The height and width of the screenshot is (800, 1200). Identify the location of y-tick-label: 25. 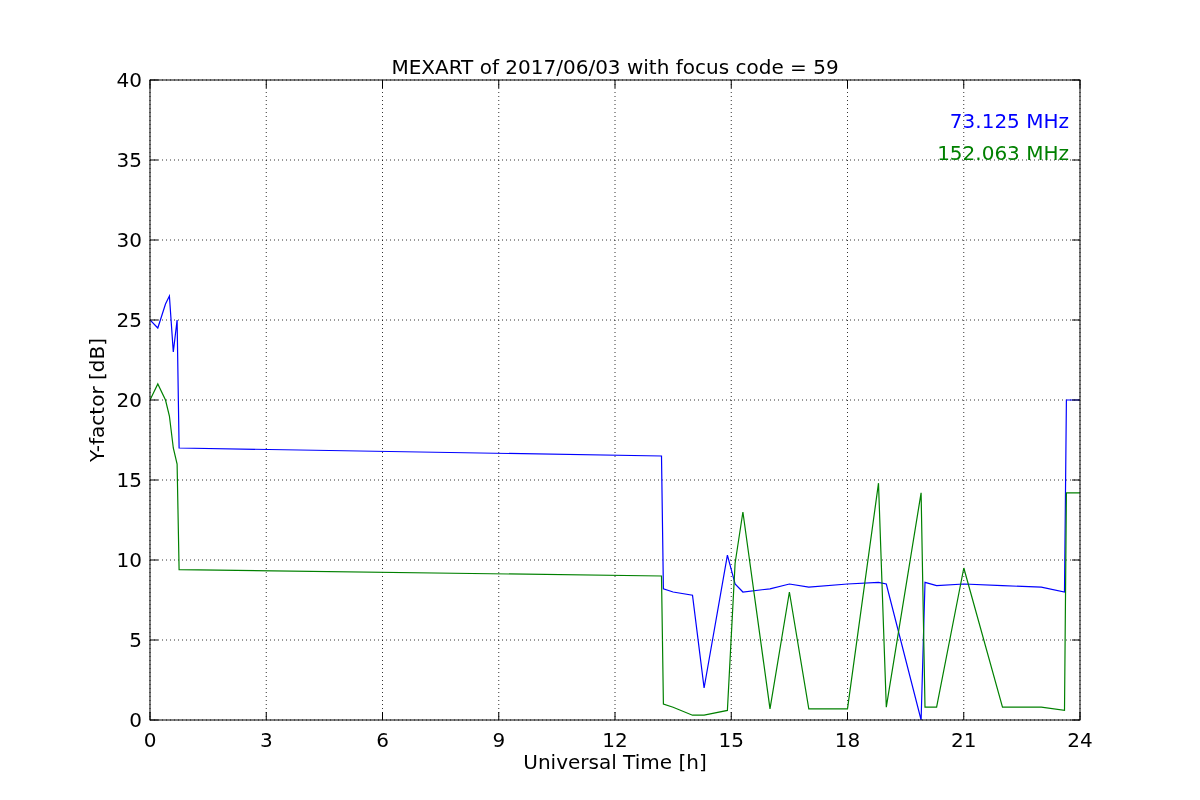
(129, 320).